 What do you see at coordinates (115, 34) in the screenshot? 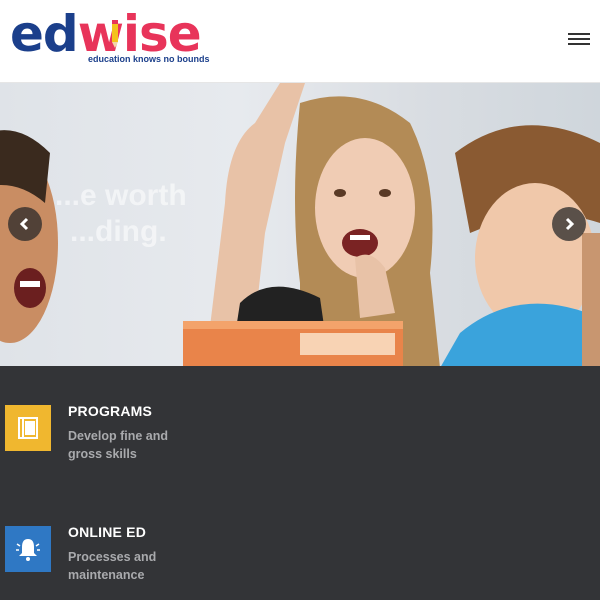
I see `pencil-icon` at bounding box center [115, 34].